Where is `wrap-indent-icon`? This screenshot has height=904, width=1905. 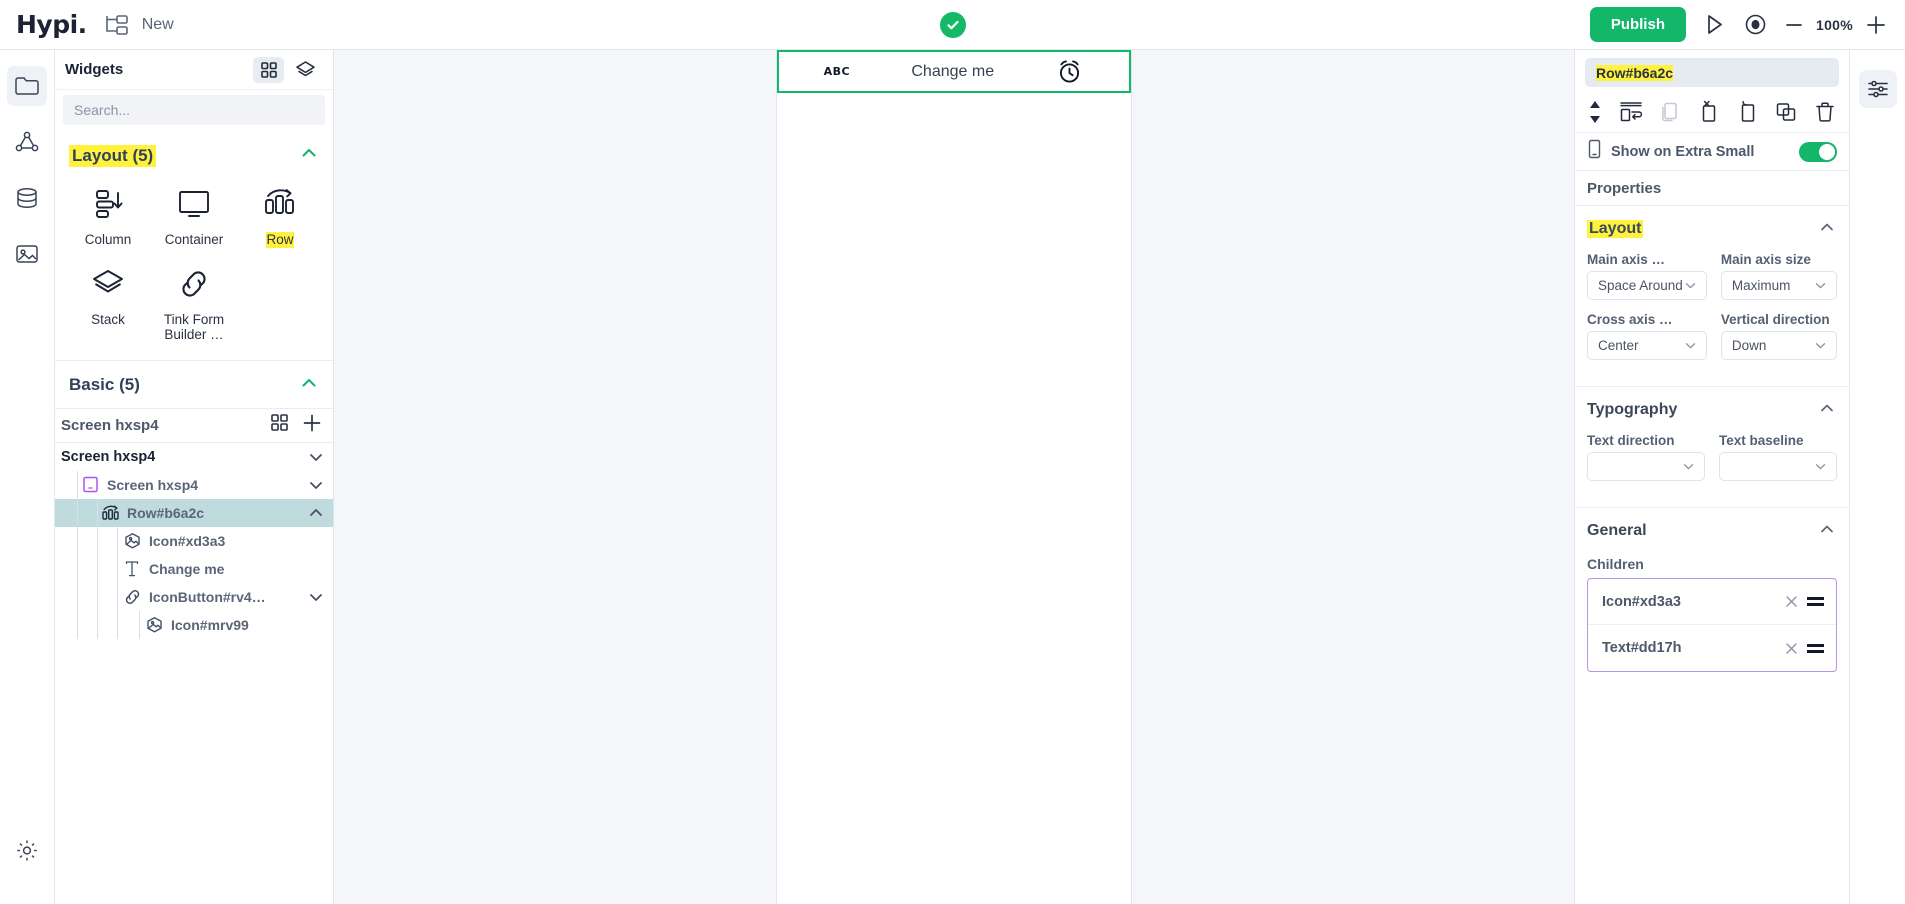 wrap-indent-icon is located at coordinates (1631, 112).